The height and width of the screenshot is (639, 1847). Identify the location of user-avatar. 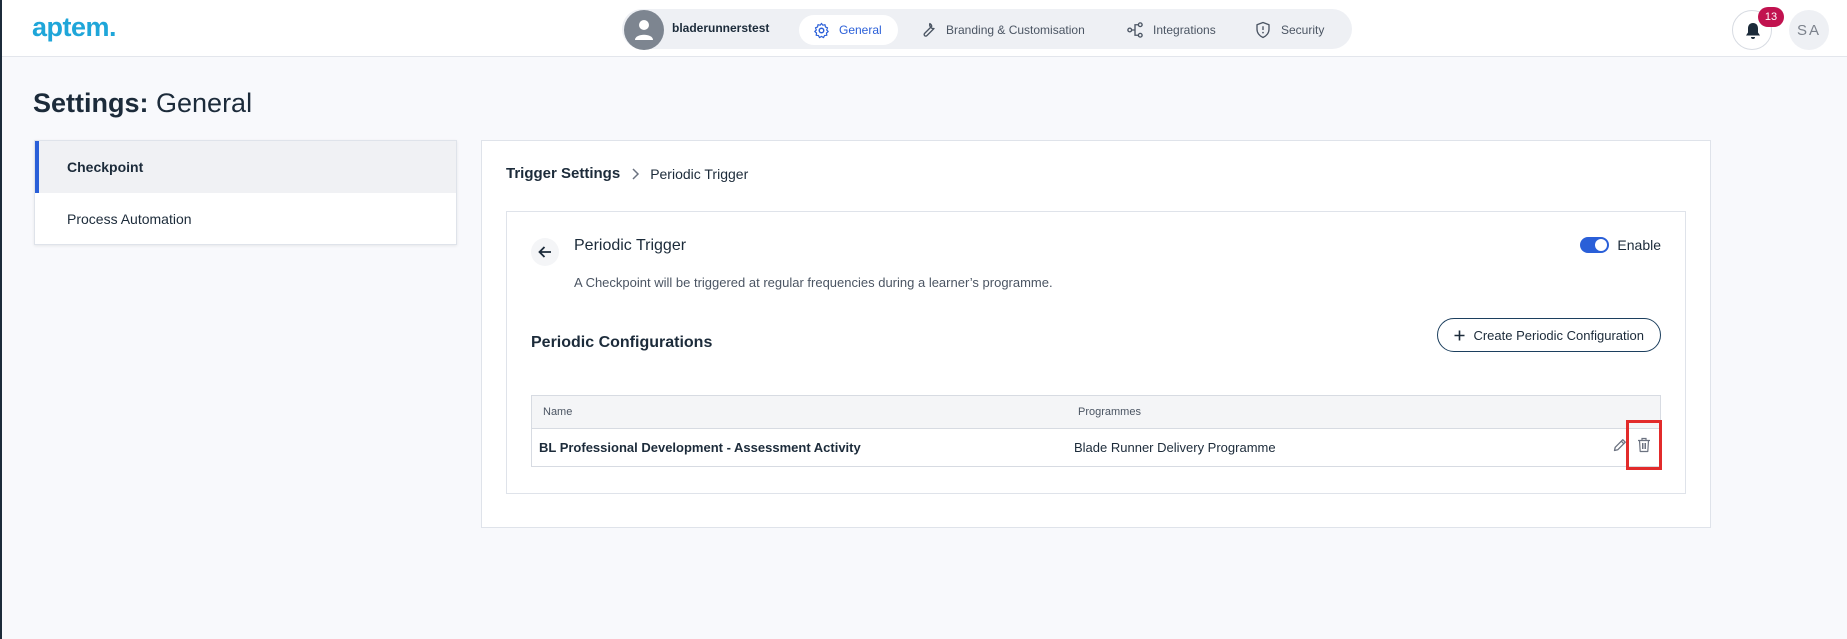
(644, 30).